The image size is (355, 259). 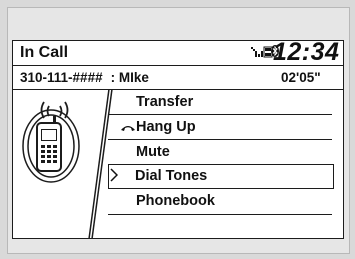 What do you see at coordinates (171, 176) in the screenshot?
I see `menu-item-label: Dial Tones` at bounding box center [171, 176].